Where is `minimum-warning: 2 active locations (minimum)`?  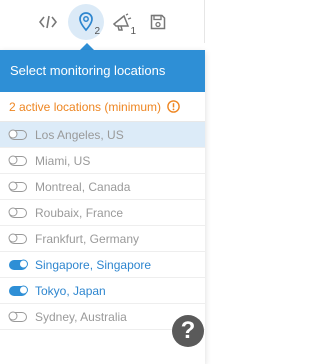 minimum-warning: 2 active locations (minimum) is located at coordinates (102, 107).